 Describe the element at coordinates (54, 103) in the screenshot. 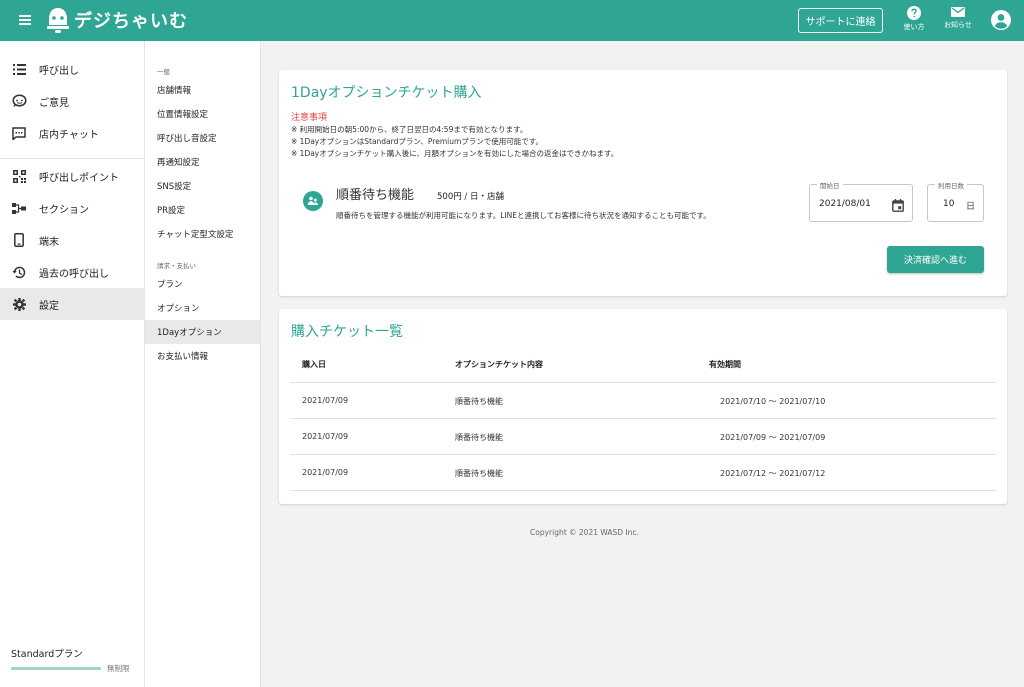

I see `nav-label: ご意見` at that location.